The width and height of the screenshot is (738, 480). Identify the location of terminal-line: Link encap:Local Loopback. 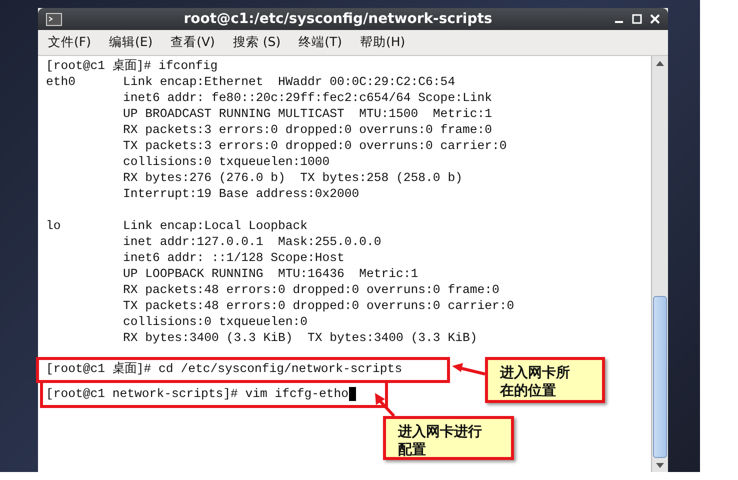
(215, 226).